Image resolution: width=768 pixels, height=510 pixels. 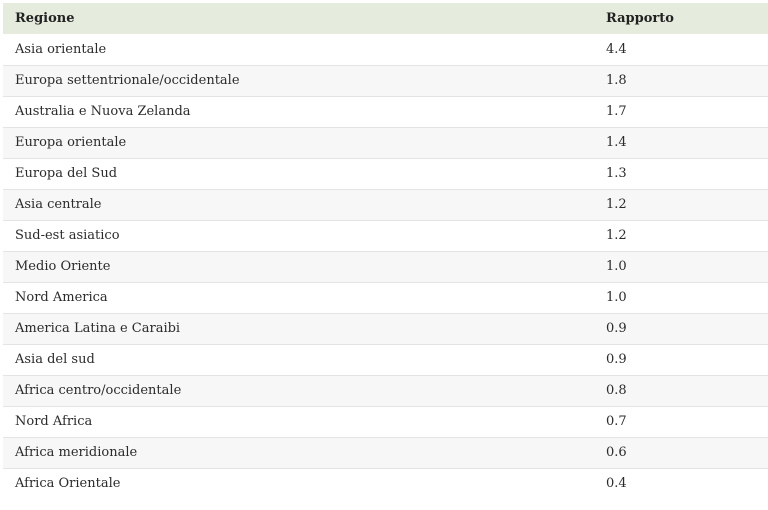 What do you see at coordinates (298, 142) in the screenshot?
I see `region-cell: Europa orientale` at bounding box center [298, 142].